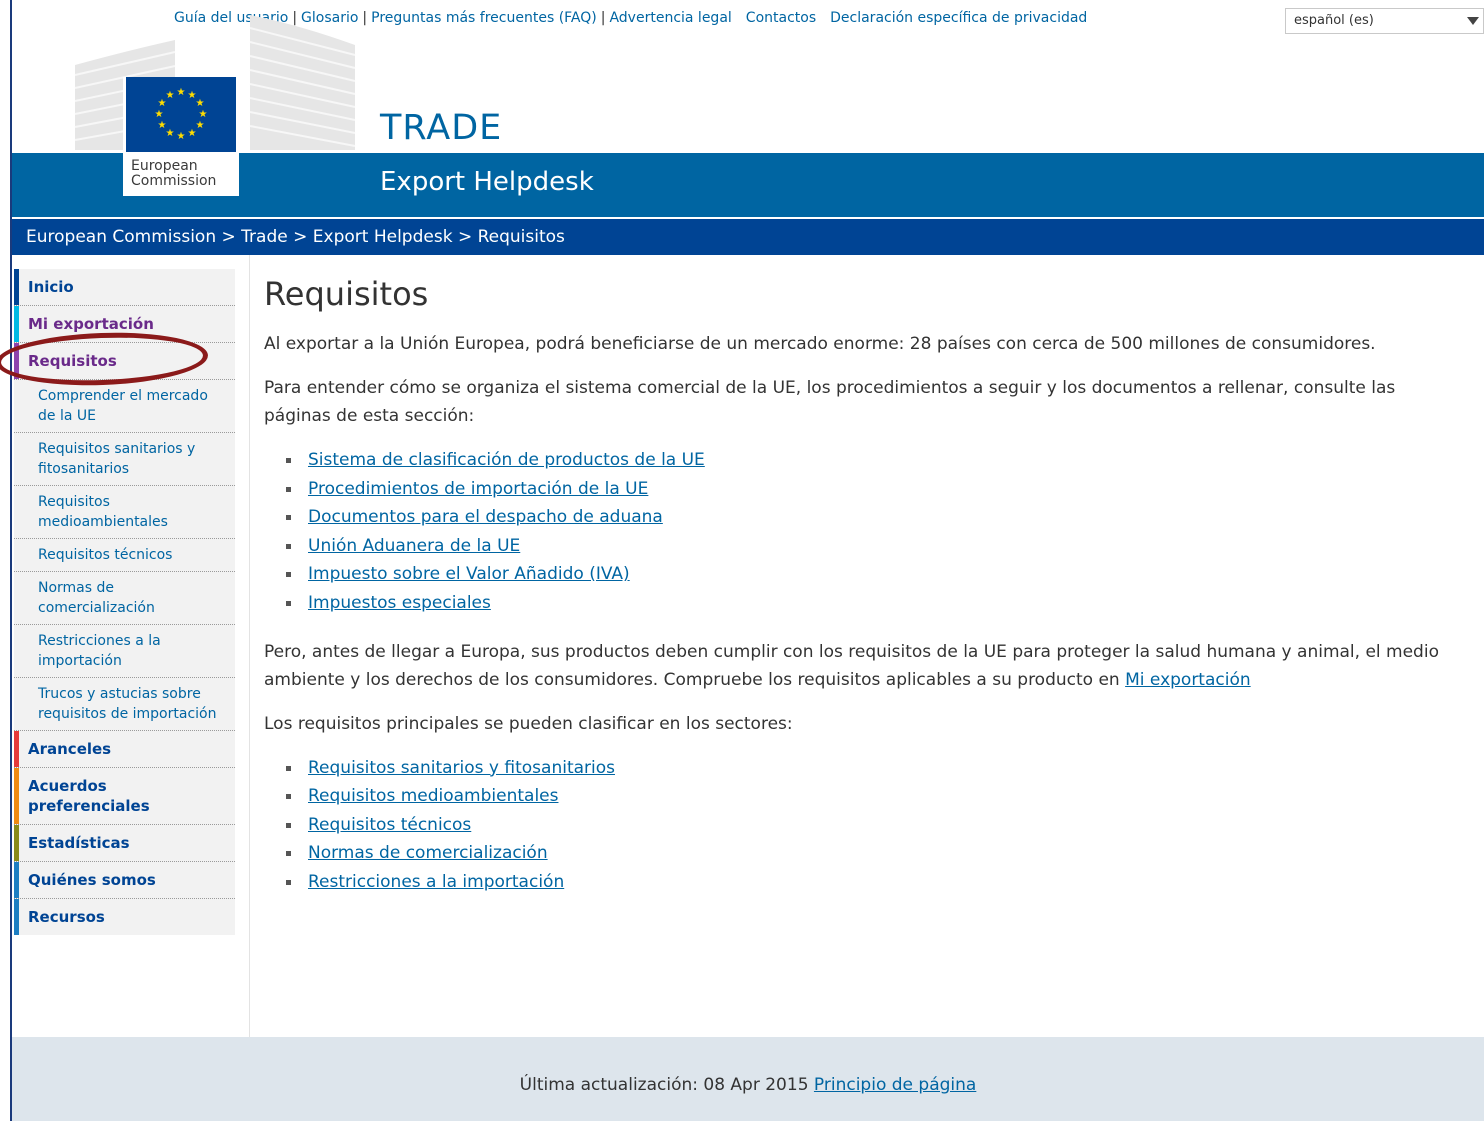 Image resolution: width=1484 pixels, height=1133 pixels. What do you see at coordinates (461, 768) in the screenshot?
I see `sanitary-link: Requisitos sanitarios y fitosanitarios` at bounding box center [461, 768].